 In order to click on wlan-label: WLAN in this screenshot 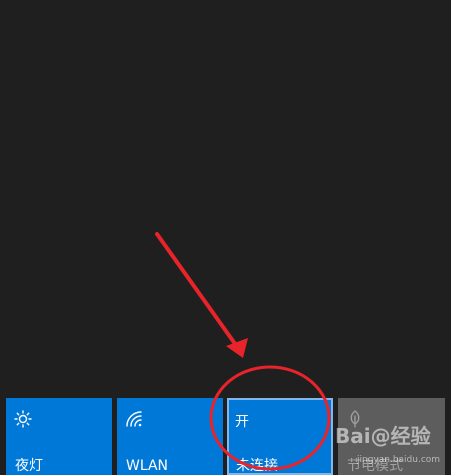, I will do `click(147, 466)`.